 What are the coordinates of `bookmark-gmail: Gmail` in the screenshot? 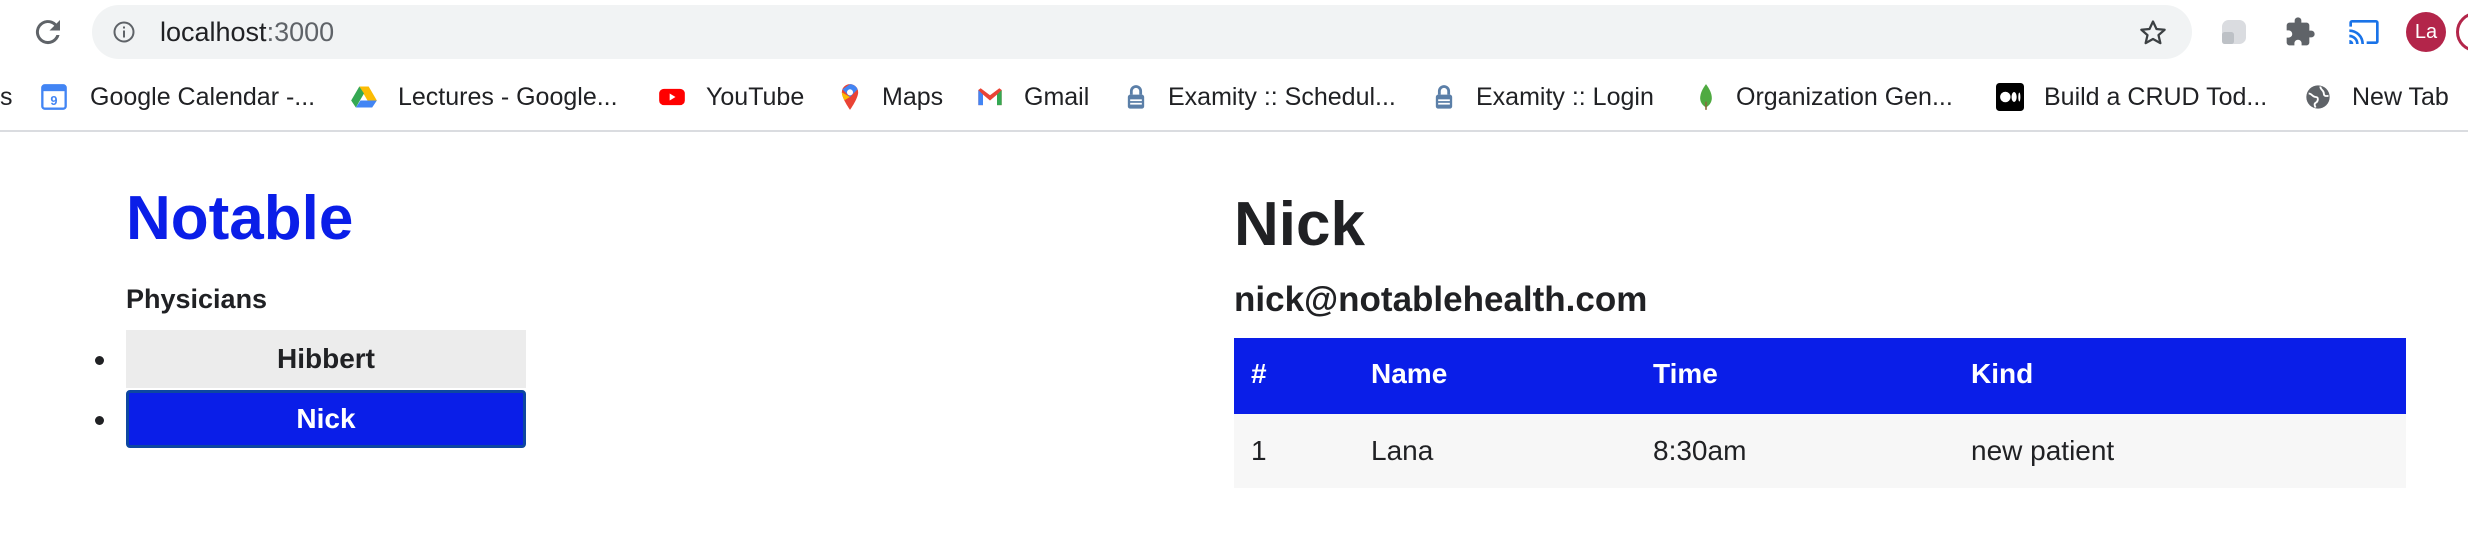 It's located at (1036, 97).